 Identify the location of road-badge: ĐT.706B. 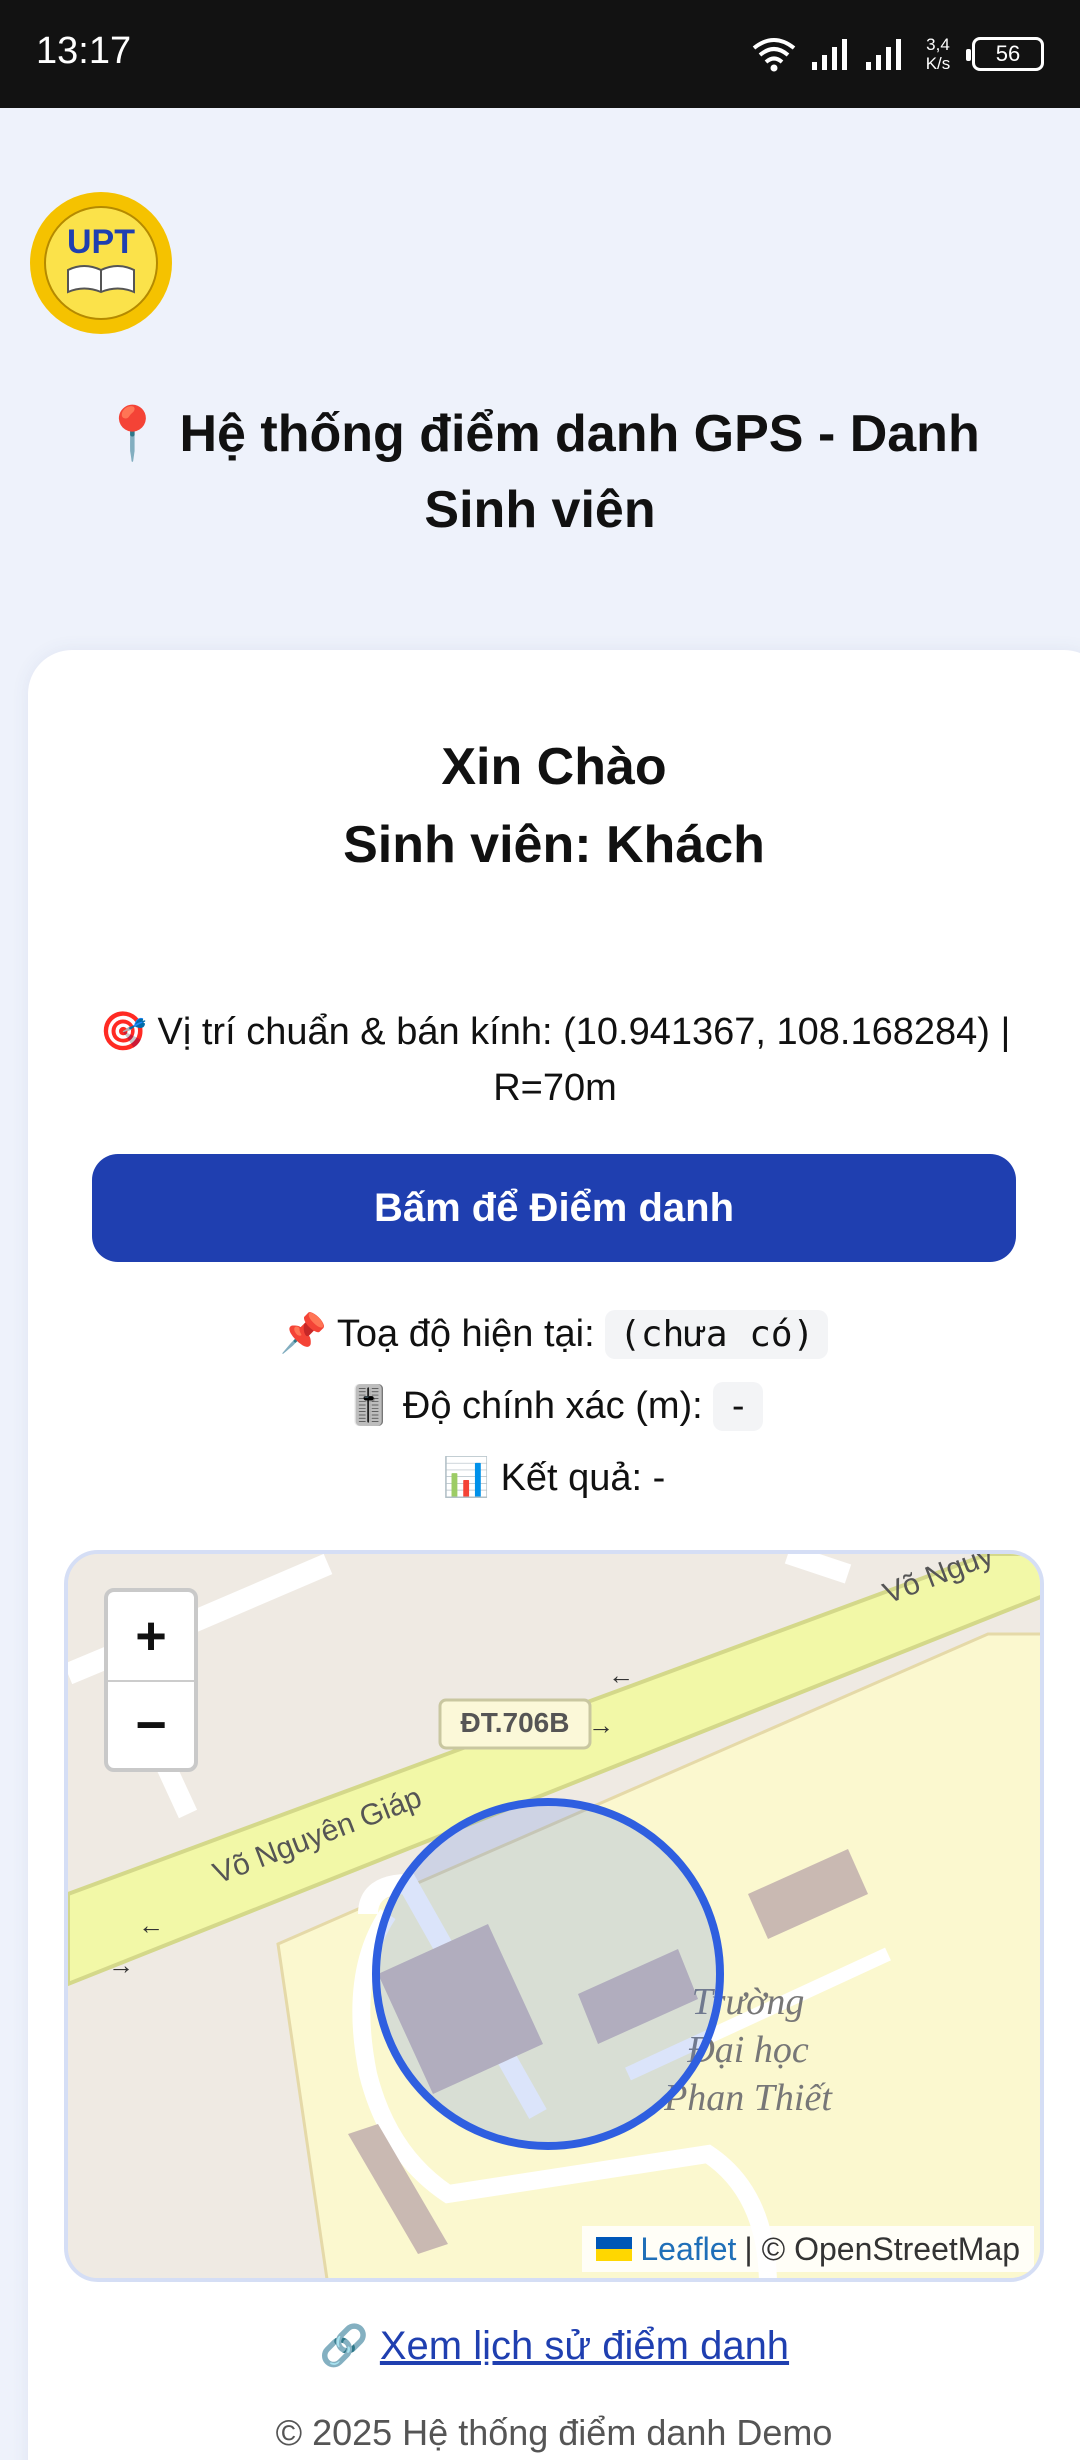
(515, 1724).